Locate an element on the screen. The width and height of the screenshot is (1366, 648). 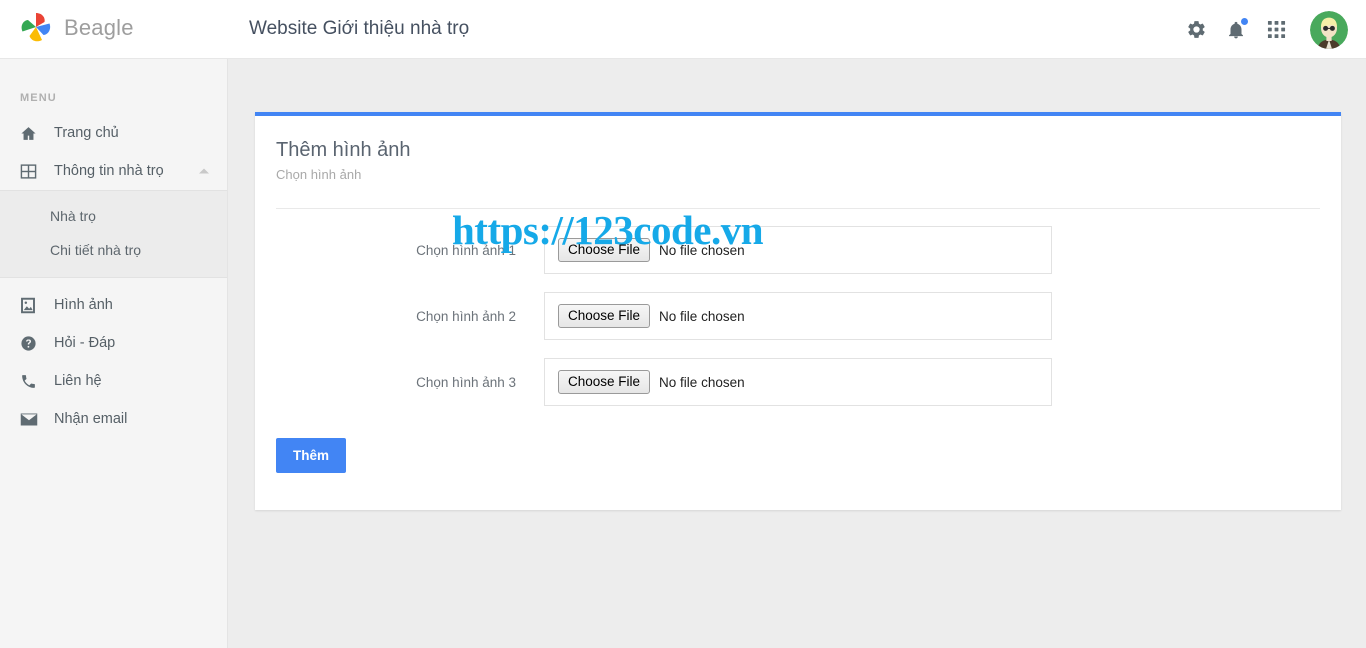
sidebar-item-thong-tin-nha-tro: Thông tin nhà trọ is located at coordinates (113, 171).